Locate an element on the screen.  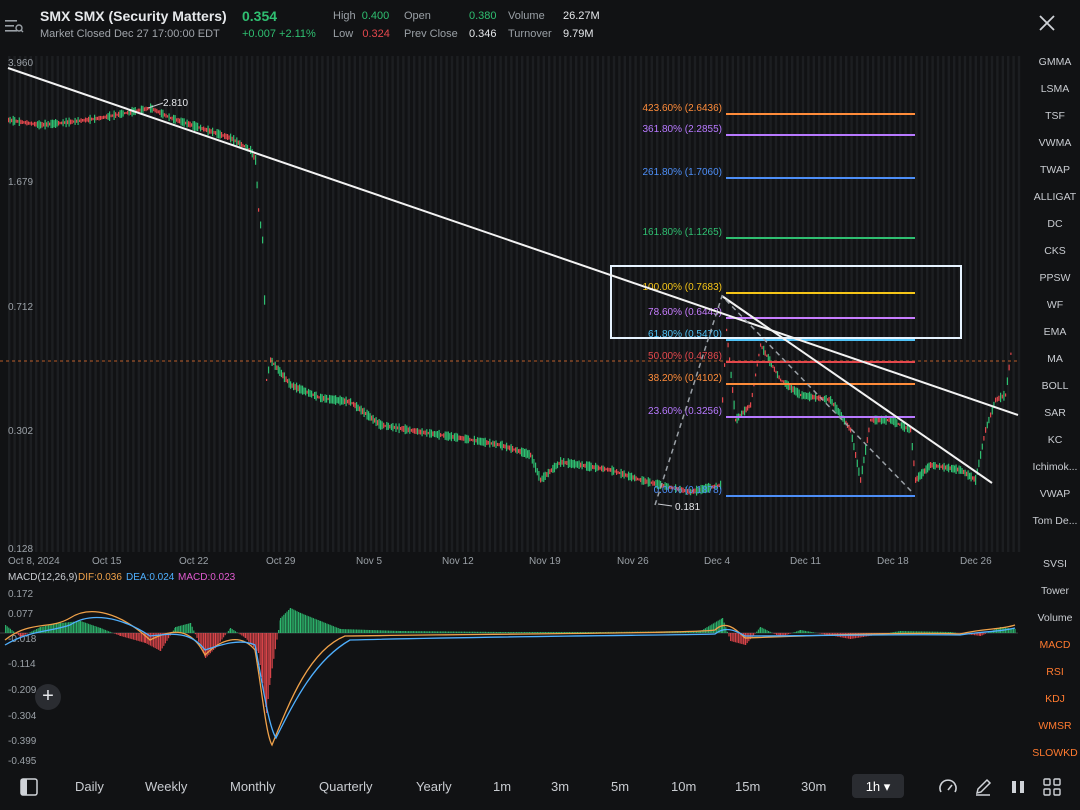
prev-close-label: Prev Close is located at coordinates (431, 34).